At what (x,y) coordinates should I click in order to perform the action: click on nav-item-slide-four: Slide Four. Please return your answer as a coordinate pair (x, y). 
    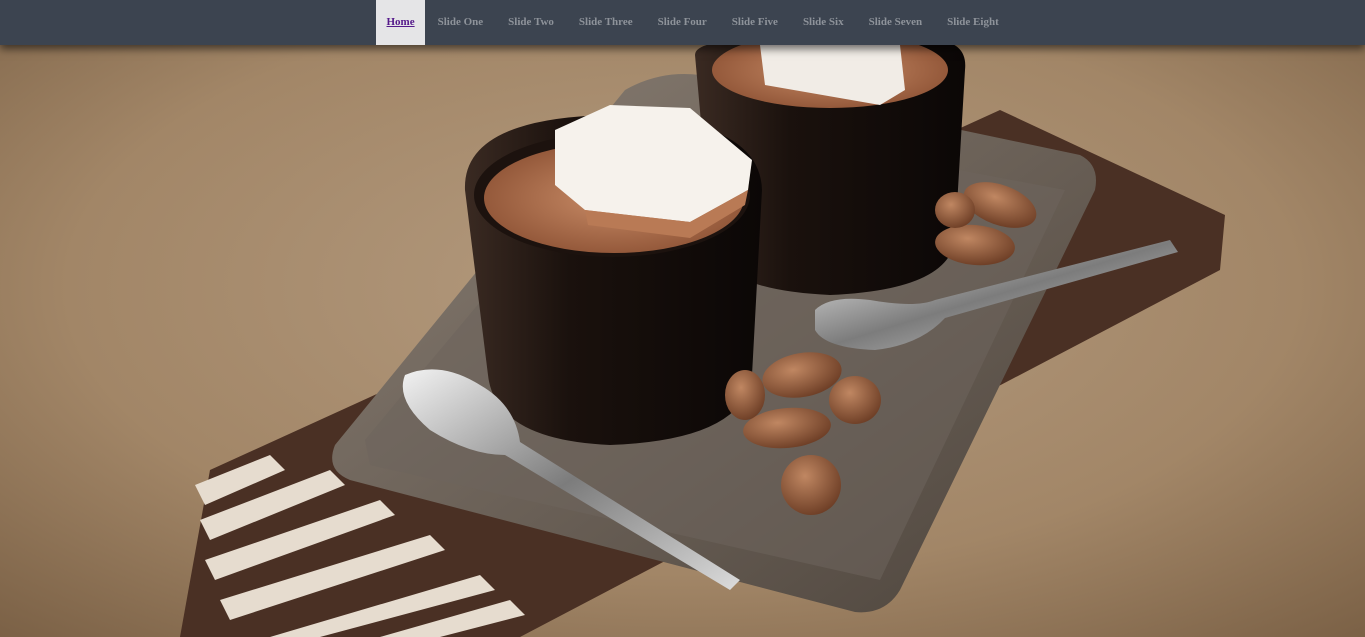
    Looking at the image, I should click on (682, 22).